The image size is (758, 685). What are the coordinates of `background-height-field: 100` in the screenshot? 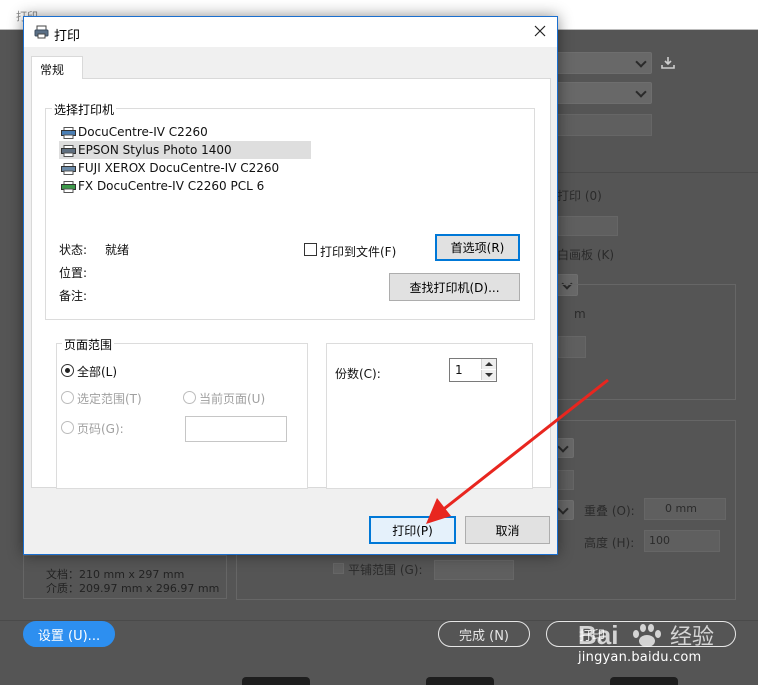 It's located at (682, 541).